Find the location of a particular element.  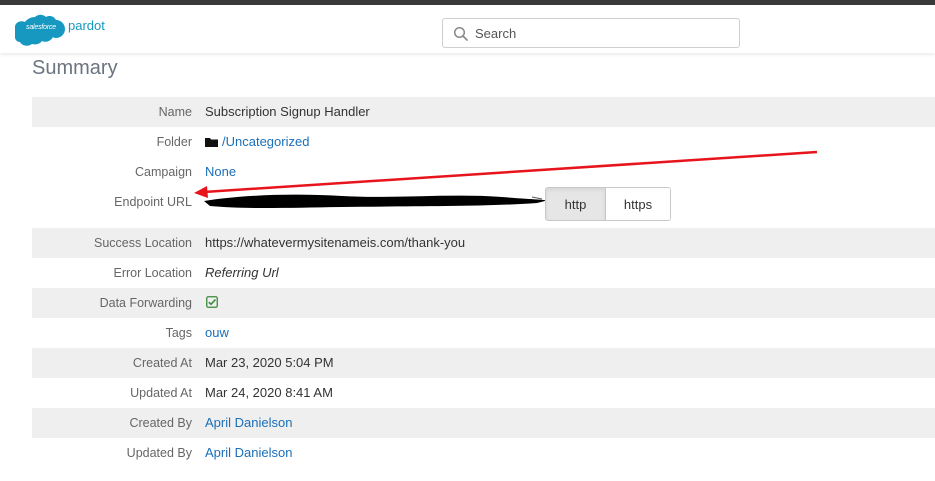

redaction-scribble is located at coordinates (375, 201).